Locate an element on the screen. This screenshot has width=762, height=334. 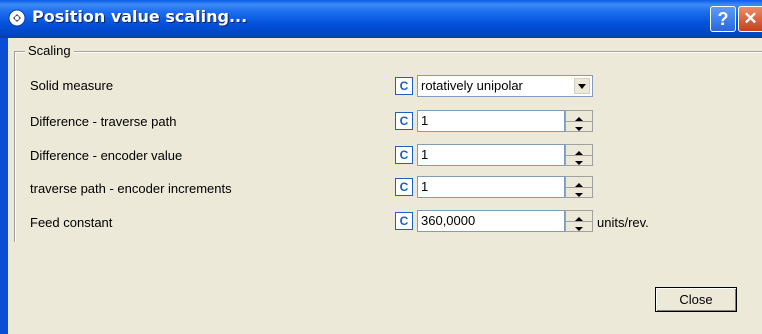
difference-traverse-path-input: 1 is located at coordinates (491, 121).